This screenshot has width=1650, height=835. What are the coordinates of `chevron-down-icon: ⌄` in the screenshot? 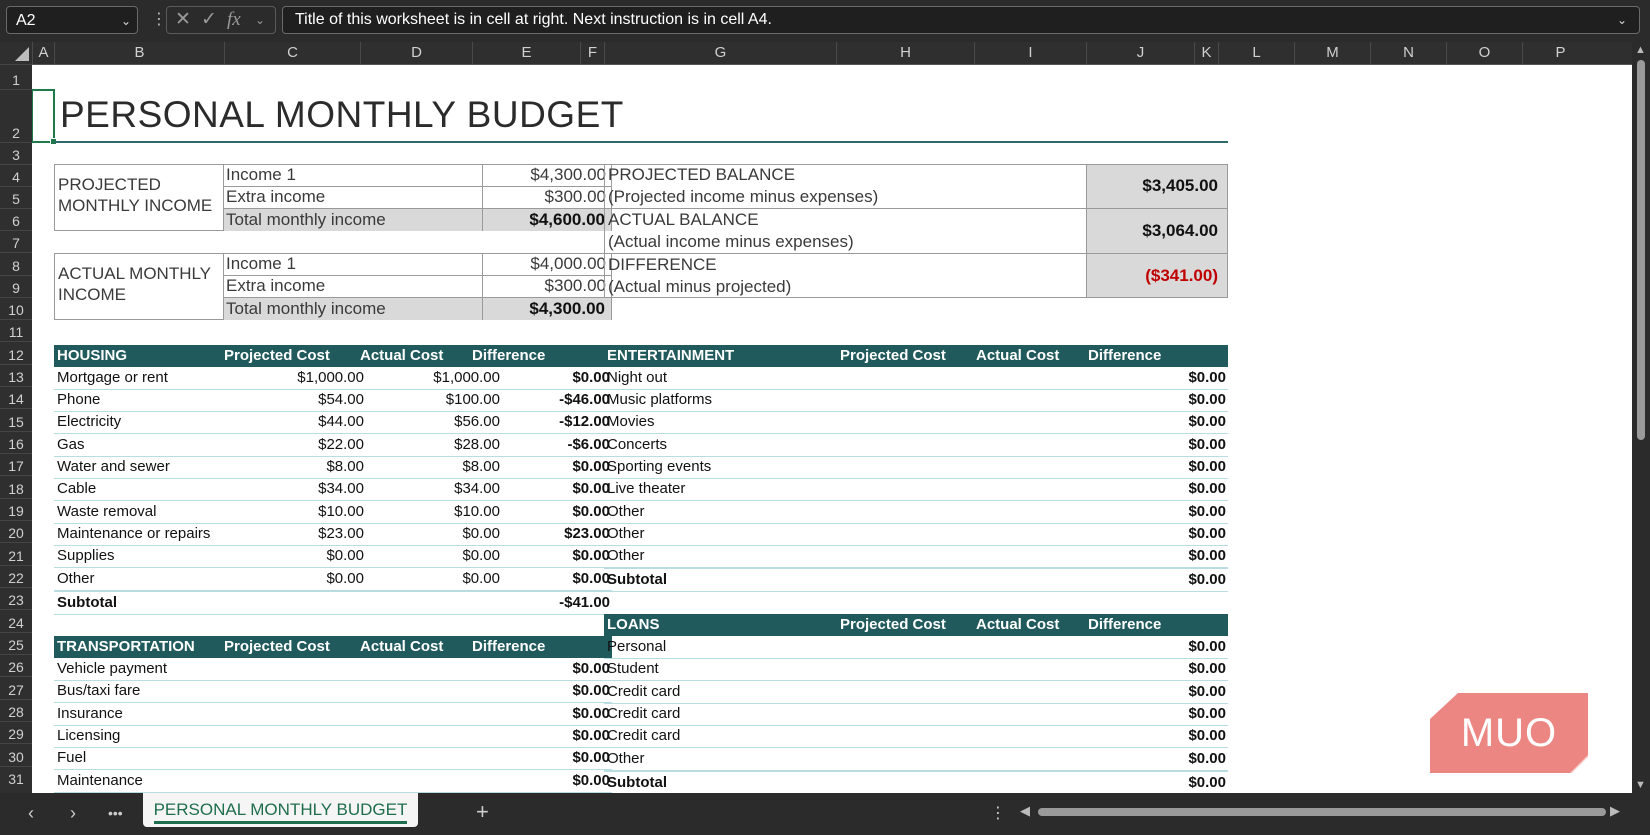 It's located at (260, 20).